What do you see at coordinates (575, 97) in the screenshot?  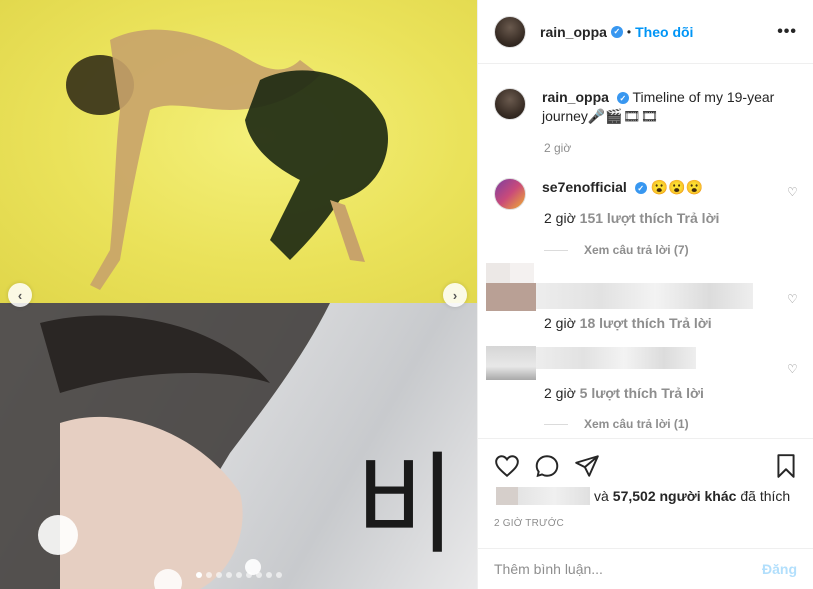 I see `caption-username: rain_oppa` at bounding box center [575, 97].